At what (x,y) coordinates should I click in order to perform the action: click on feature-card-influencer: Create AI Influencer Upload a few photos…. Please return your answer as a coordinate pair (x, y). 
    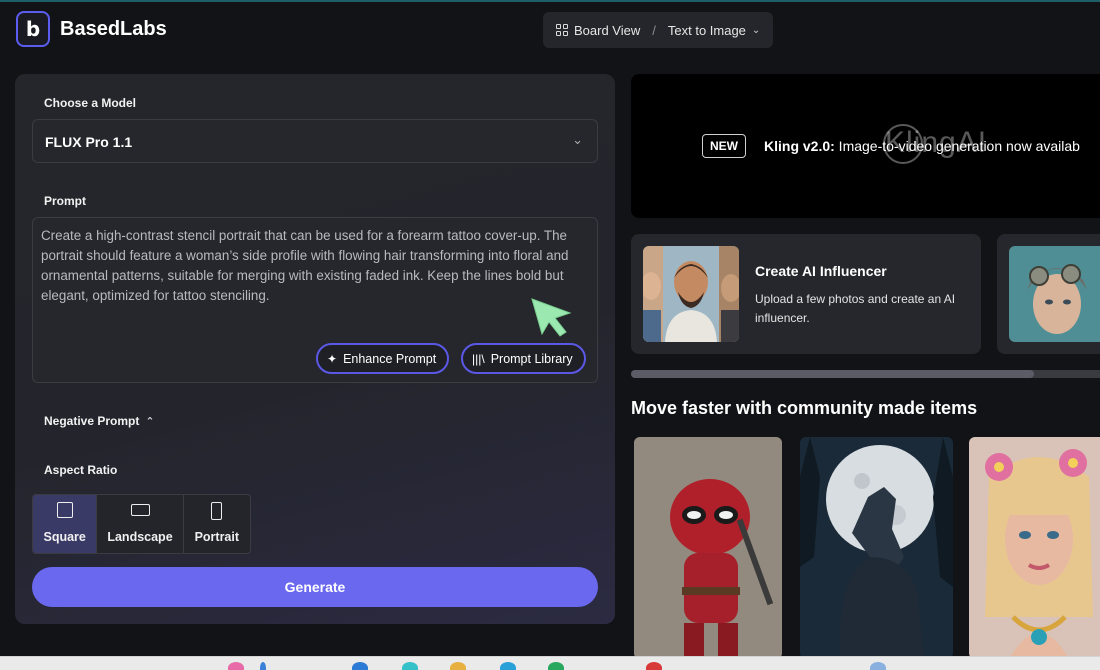
    Looking at the image, I should click on (806, 294).